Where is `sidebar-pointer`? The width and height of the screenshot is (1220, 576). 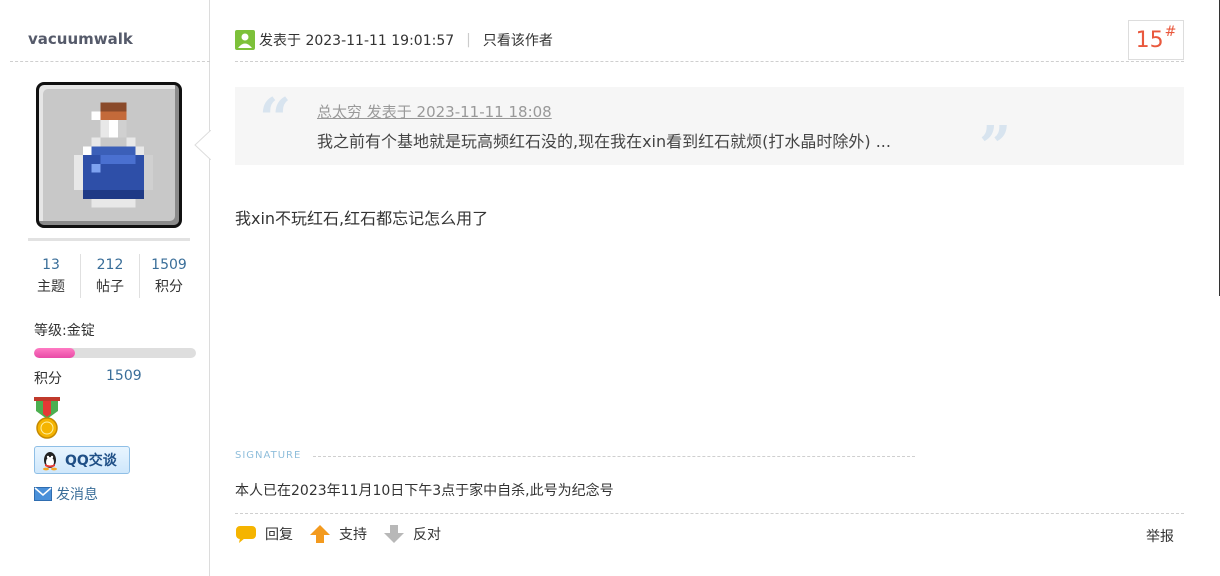
sidebar-pointer is located at coordinates (202, 145).